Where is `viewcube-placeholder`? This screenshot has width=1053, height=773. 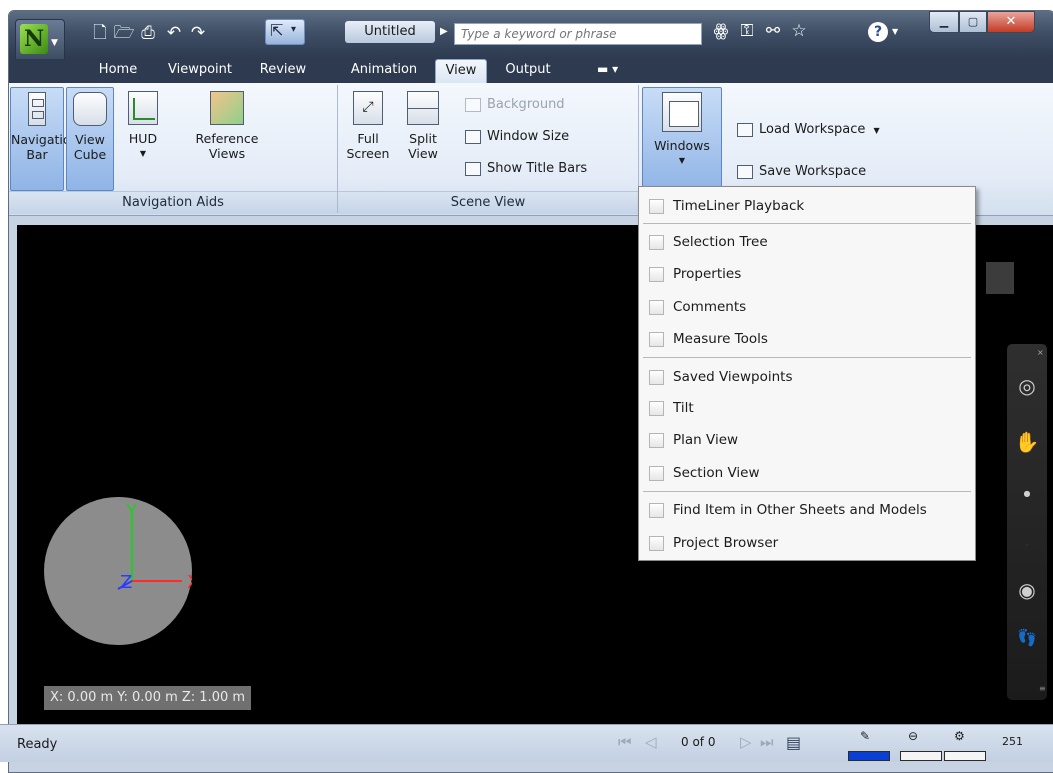
viewcube-placeholder is located at coordinates (1000, 278).